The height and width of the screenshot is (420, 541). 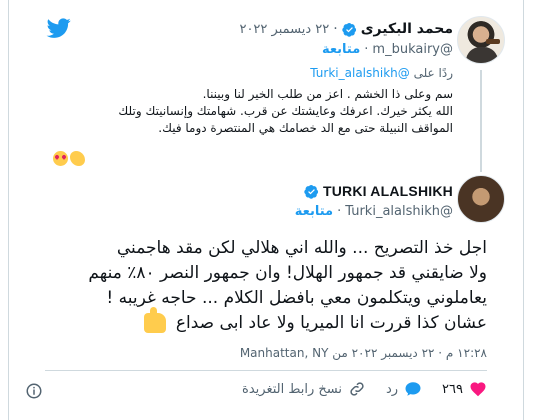 I want to click on like-count: ٢٦٩, so click(x=452, y=389).